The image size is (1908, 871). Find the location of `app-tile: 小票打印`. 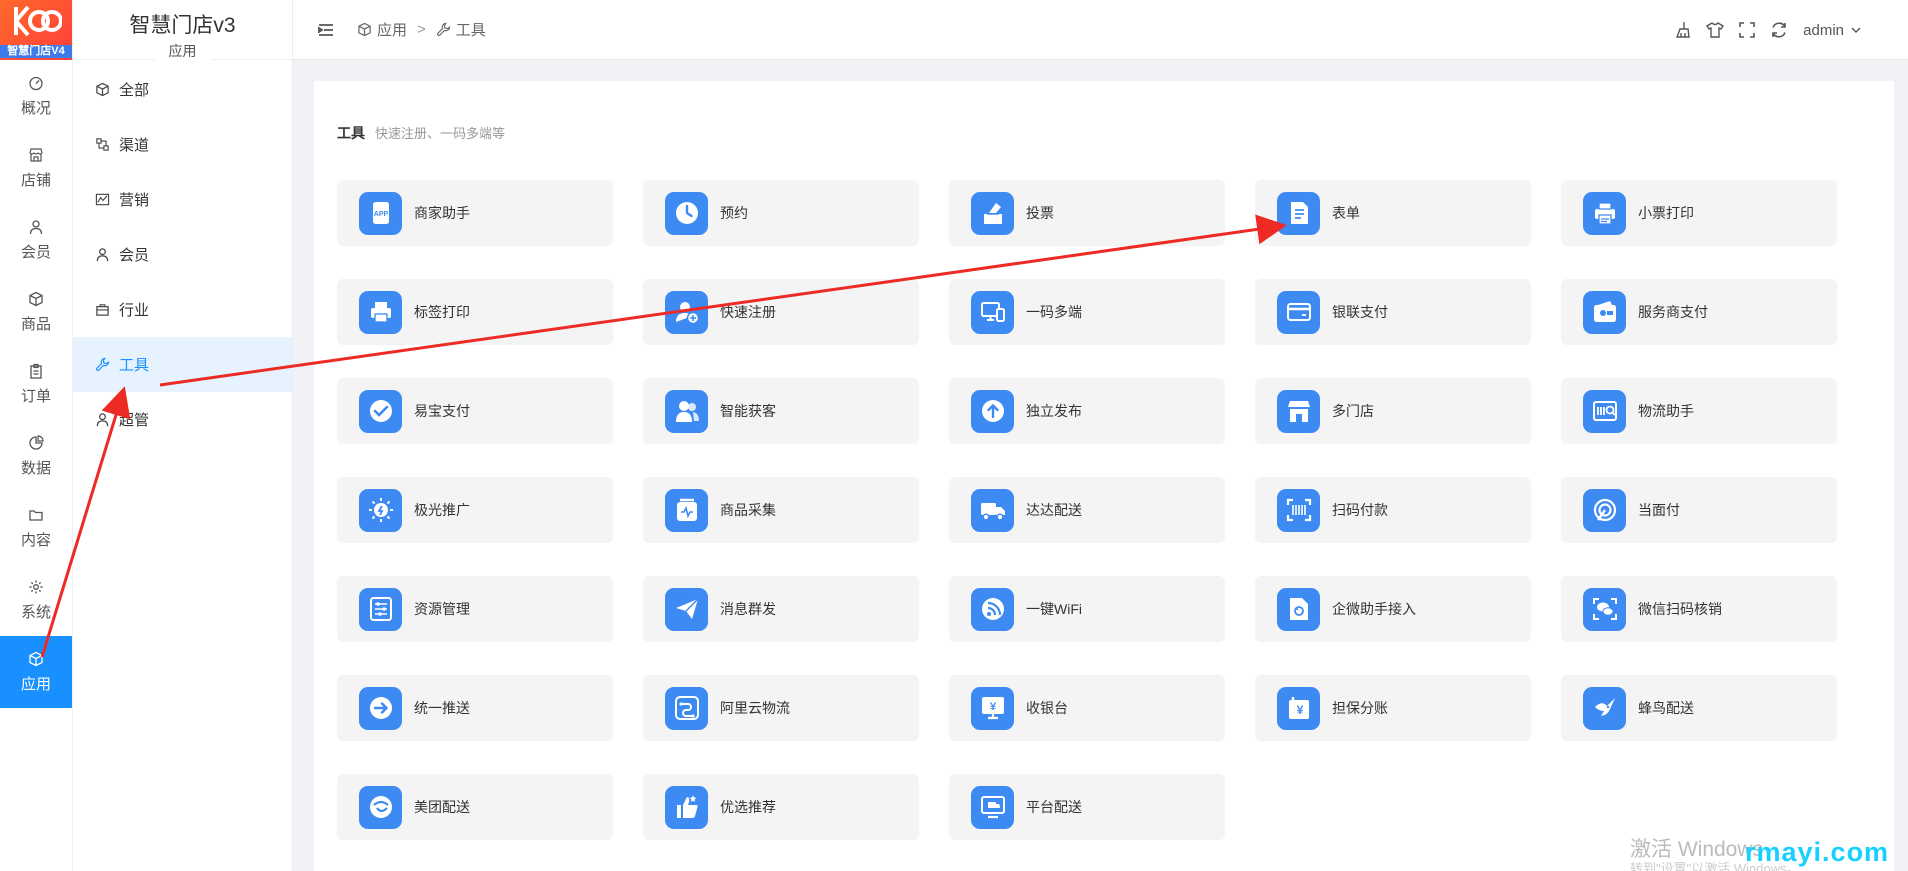

app-tile: 小票打印 is located at coordinates (1699, 213).